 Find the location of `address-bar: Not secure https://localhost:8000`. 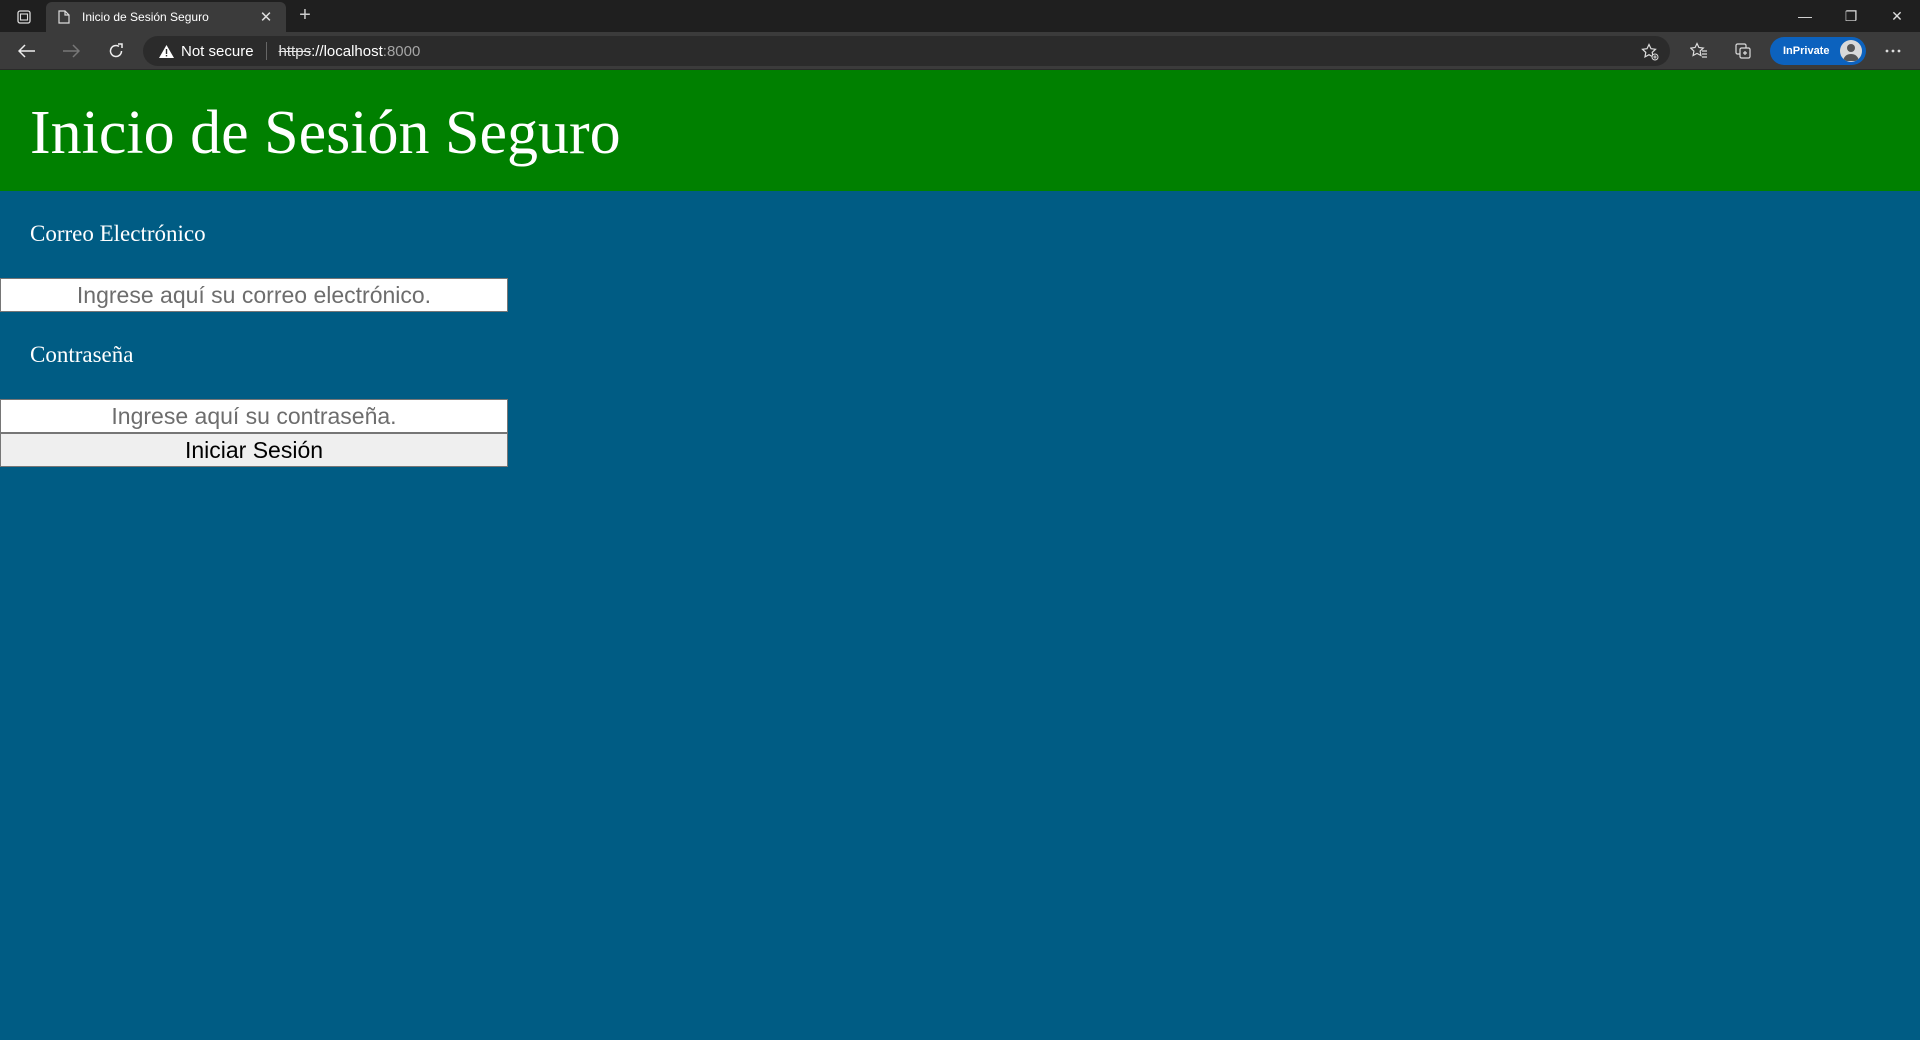

address-bar: Not secure https://localhost:8000 is located at coordinates (906, 51).